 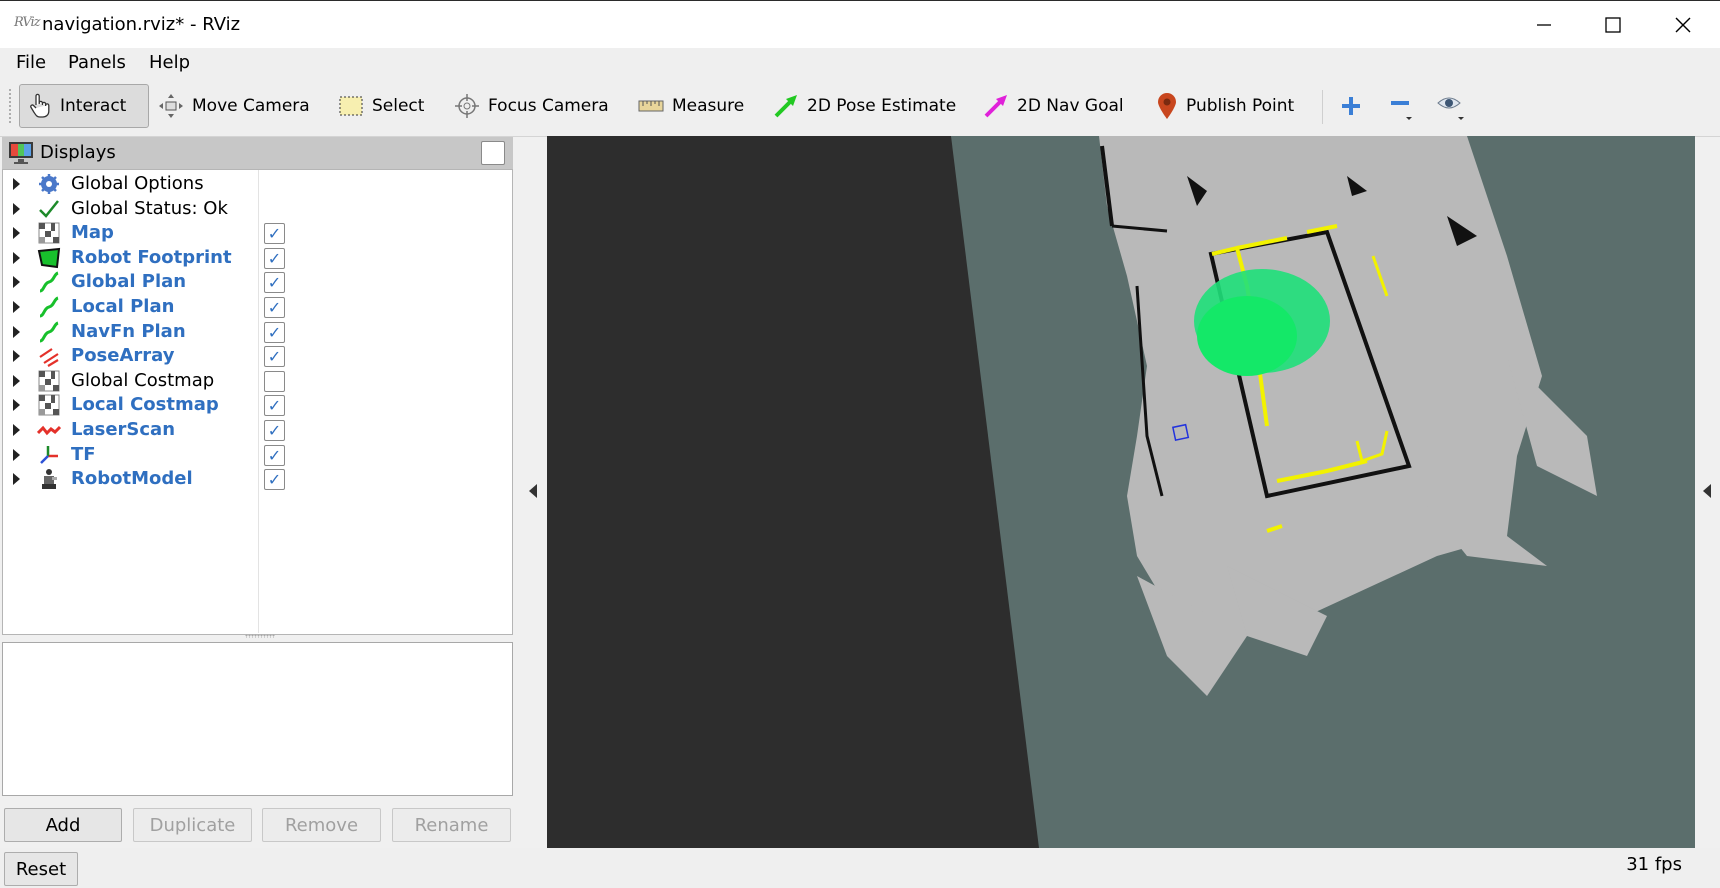 I want to click on magenta-arrow-icon, so click(x=995, y=106).